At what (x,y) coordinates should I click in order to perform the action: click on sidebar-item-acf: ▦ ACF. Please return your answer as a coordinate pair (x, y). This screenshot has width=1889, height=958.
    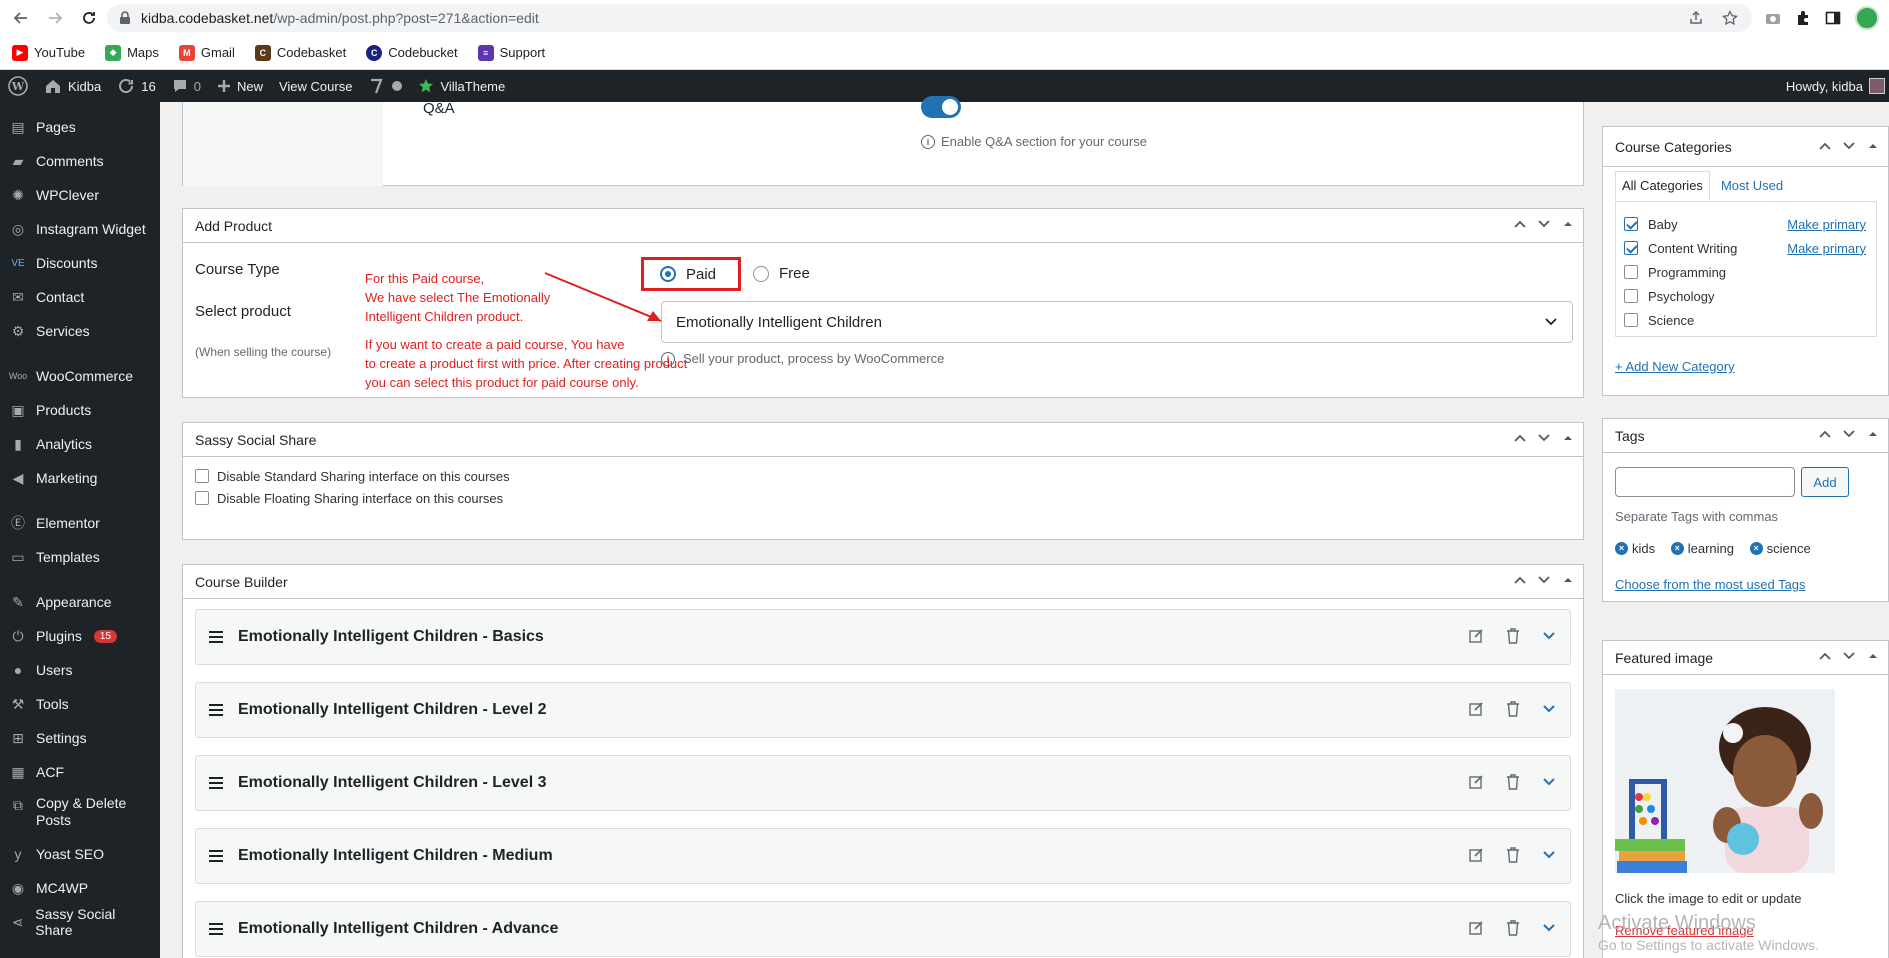
    Looking at the image, I should click on (80, 772).